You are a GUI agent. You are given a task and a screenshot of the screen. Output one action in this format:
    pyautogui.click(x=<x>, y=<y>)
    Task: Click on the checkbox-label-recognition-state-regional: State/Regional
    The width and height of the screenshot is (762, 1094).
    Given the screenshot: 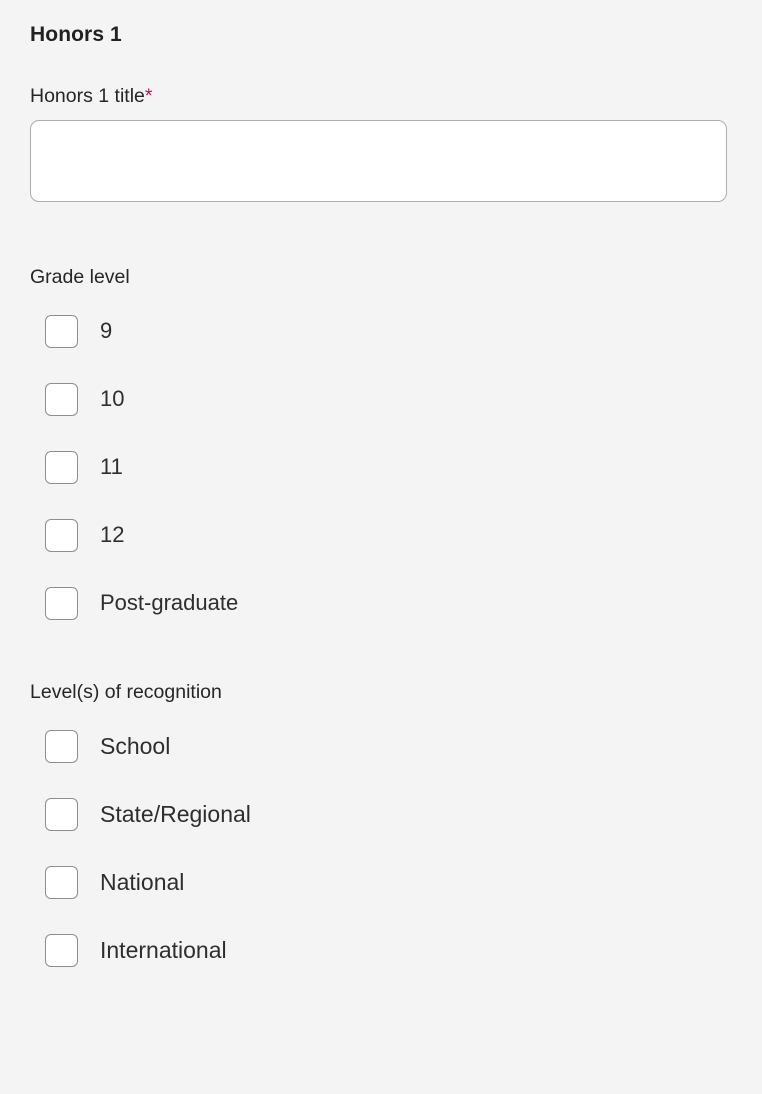 What is the action you would take?
    pyautogui.click(x=175, y=814)
    